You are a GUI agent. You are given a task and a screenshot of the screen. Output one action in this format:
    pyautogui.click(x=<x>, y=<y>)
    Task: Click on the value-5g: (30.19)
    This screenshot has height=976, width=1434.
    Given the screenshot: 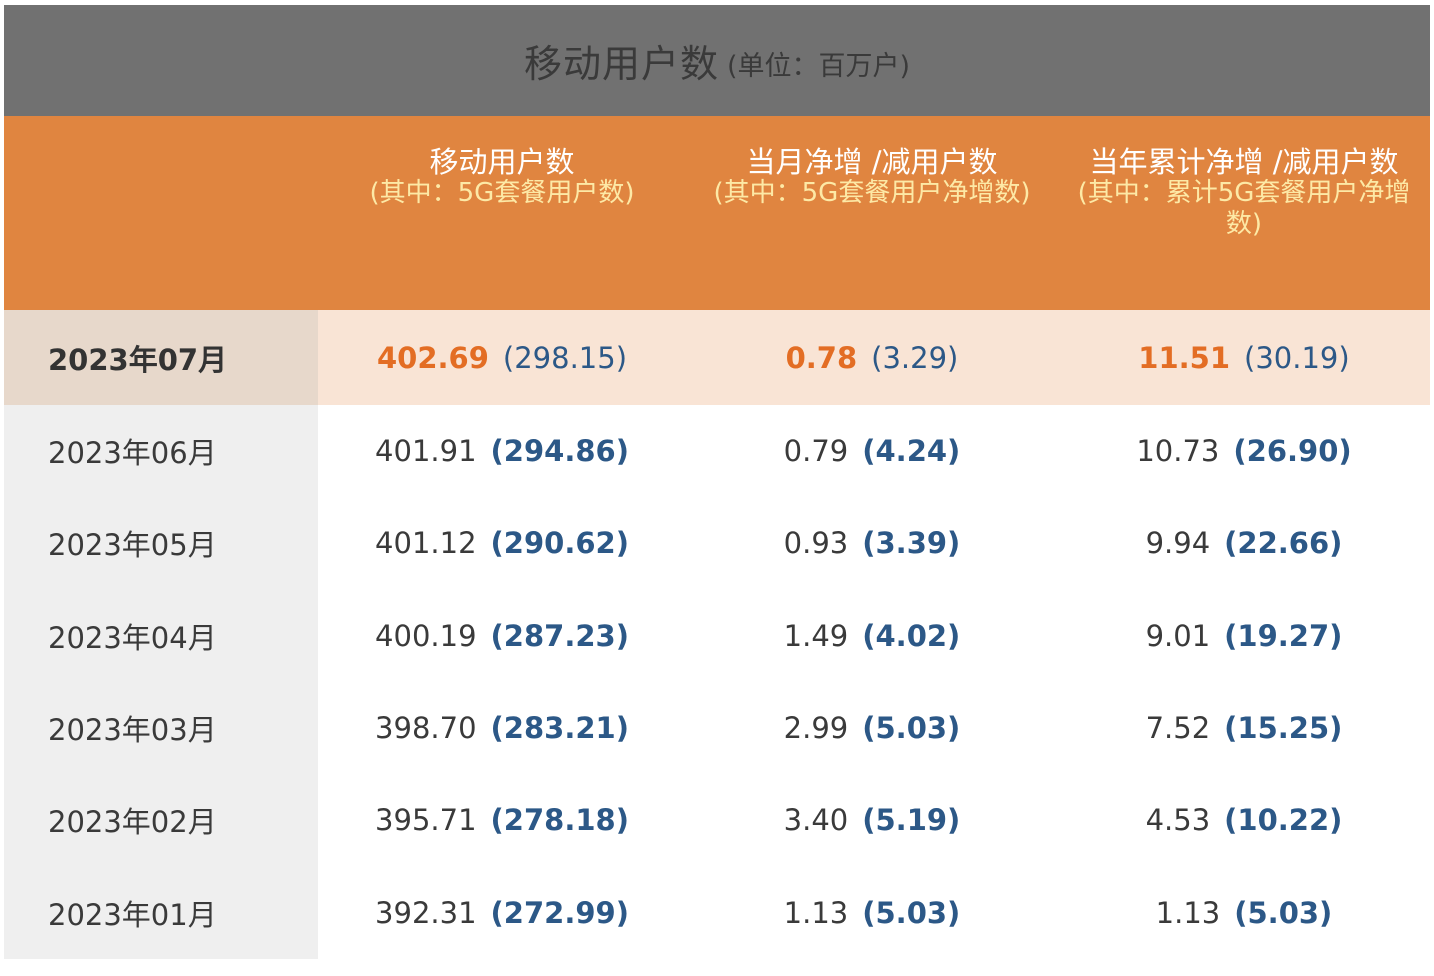 What is the action you would take?
    pyautogui.click(x=1297, y=357)
    